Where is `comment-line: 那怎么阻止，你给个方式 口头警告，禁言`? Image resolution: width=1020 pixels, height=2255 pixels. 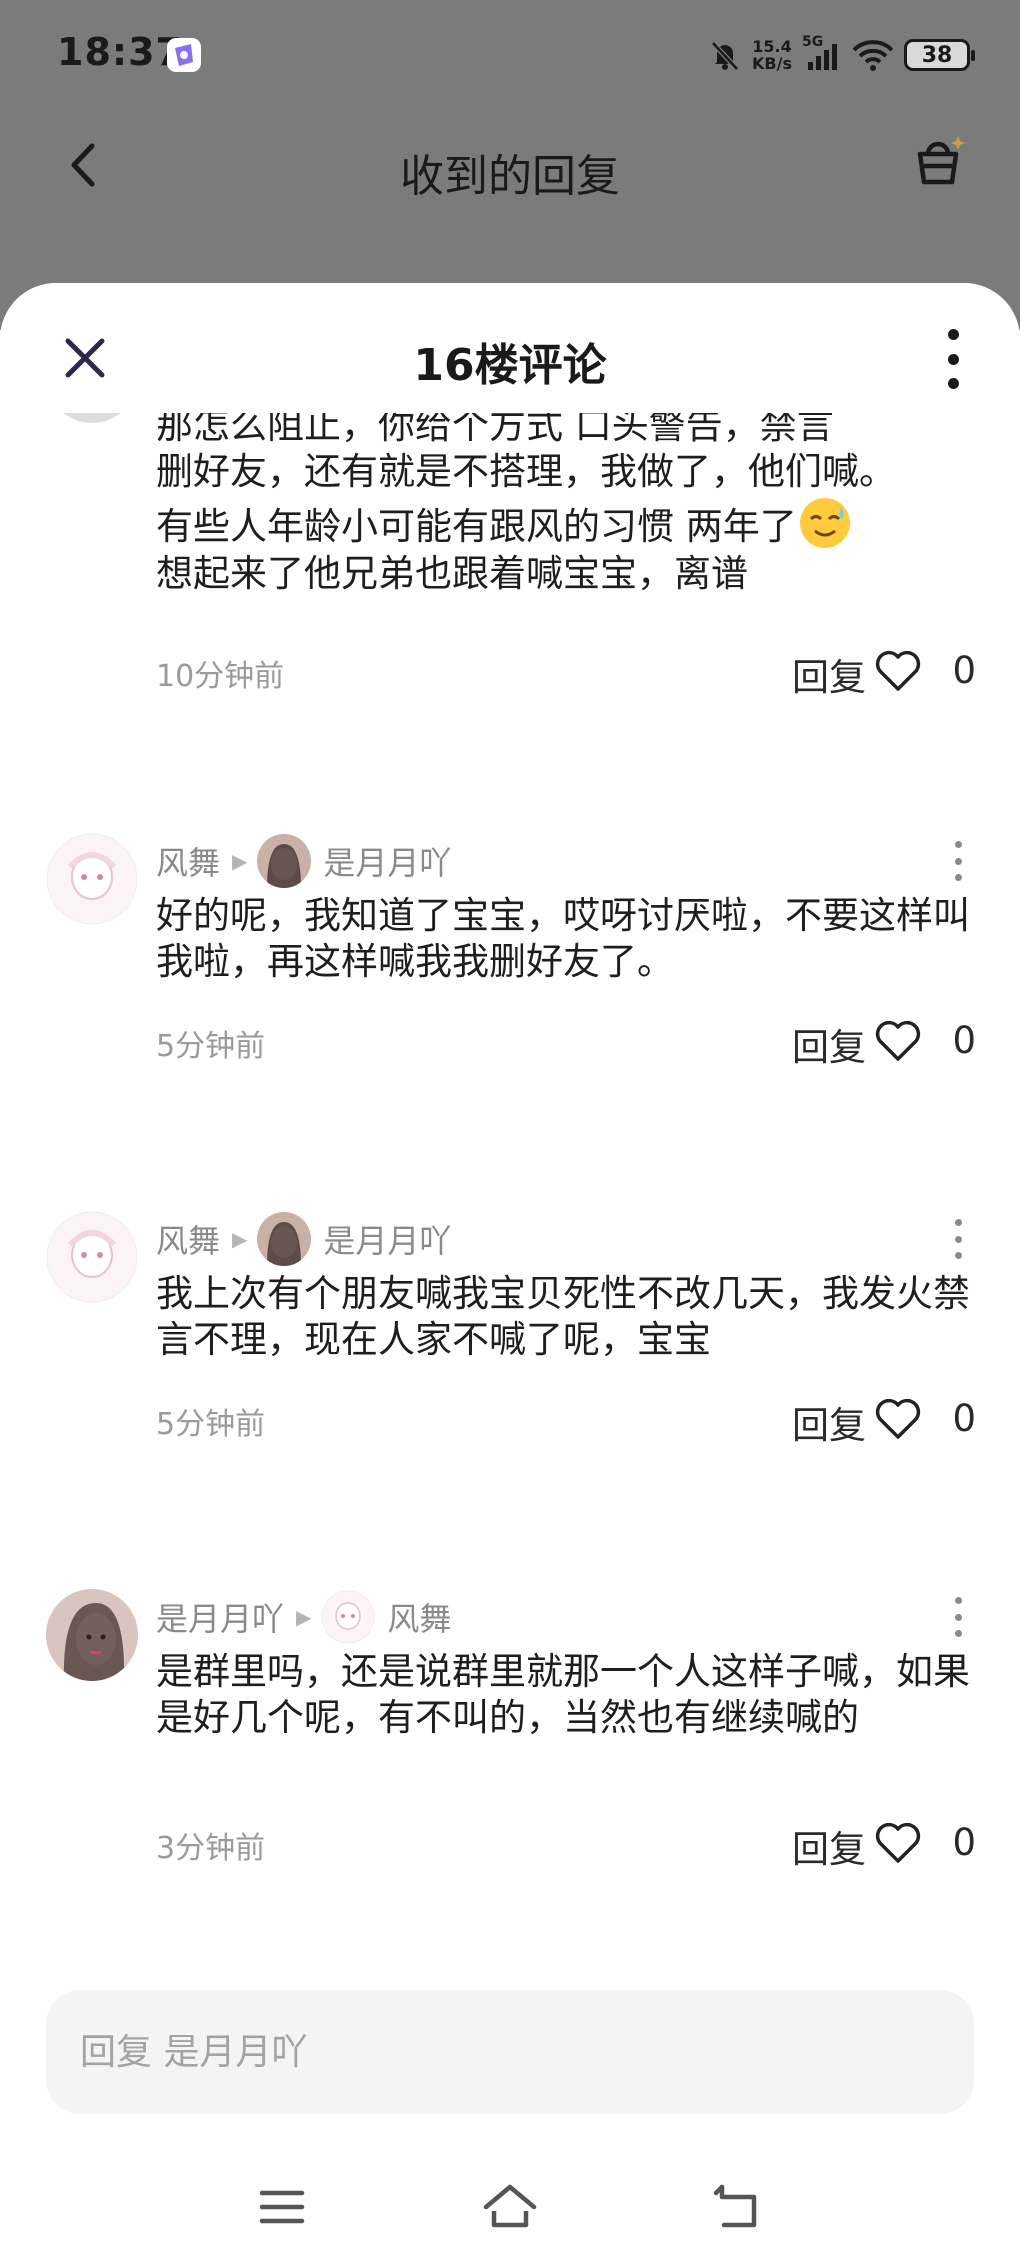 comment-line: 那怎么阻止，你给个方式 口头警告，禁言 is located at coordinates (495, 430).